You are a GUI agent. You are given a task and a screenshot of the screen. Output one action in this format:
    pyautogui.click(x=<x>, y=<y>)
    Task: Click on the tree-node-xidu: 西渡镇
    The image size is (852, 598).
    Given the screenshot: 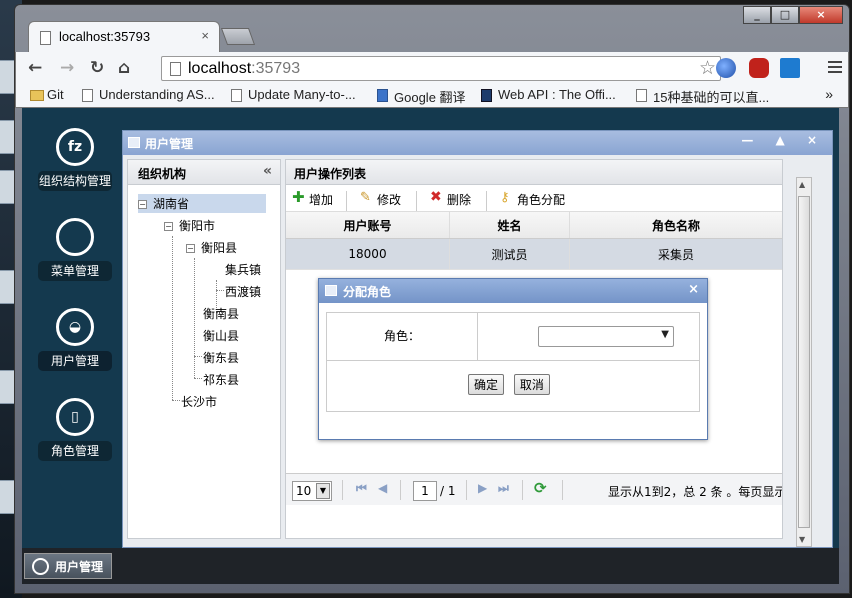 What is the action you would take?
    pyautogui.click(x=243, y=291)
    